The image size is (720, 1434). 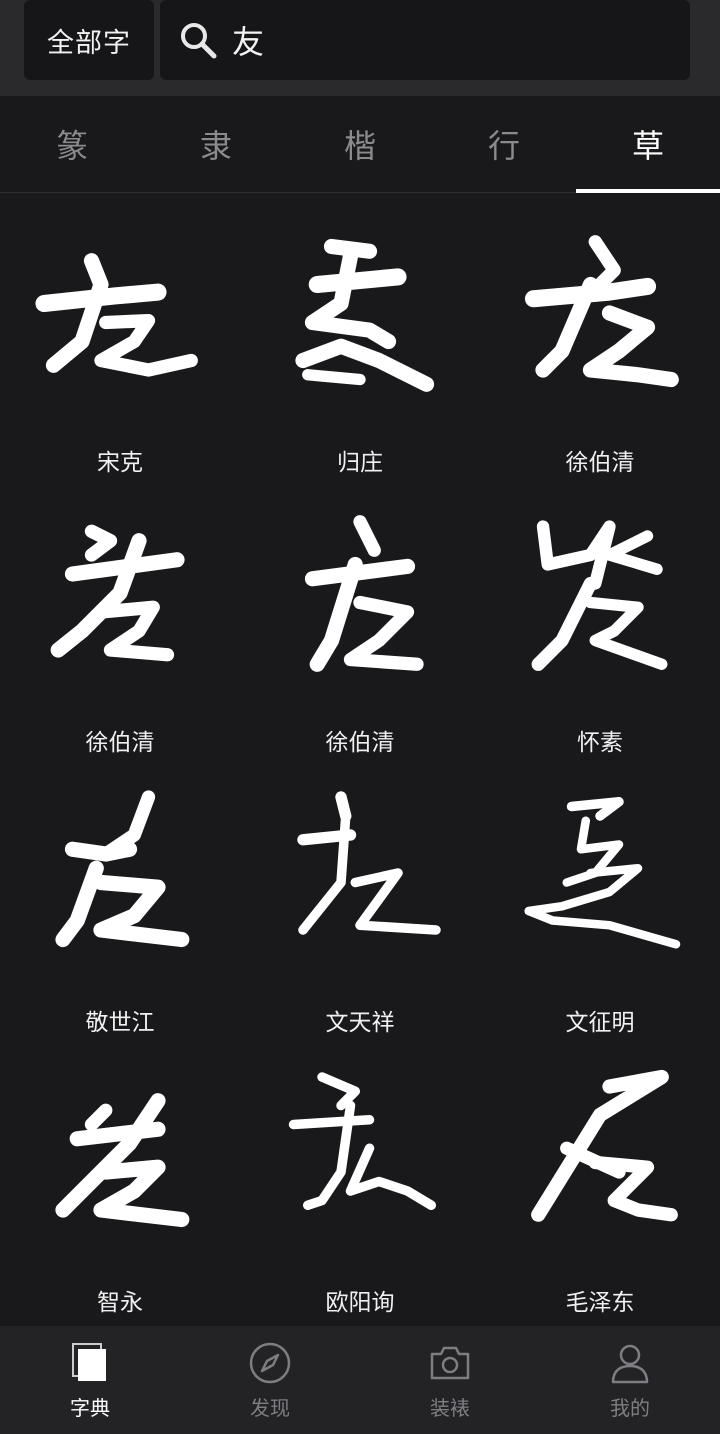 What do you see at coordinates (90, 1407) in the screenshot?
I see `nav-label: 字典` at bounding box center [90, 1407].